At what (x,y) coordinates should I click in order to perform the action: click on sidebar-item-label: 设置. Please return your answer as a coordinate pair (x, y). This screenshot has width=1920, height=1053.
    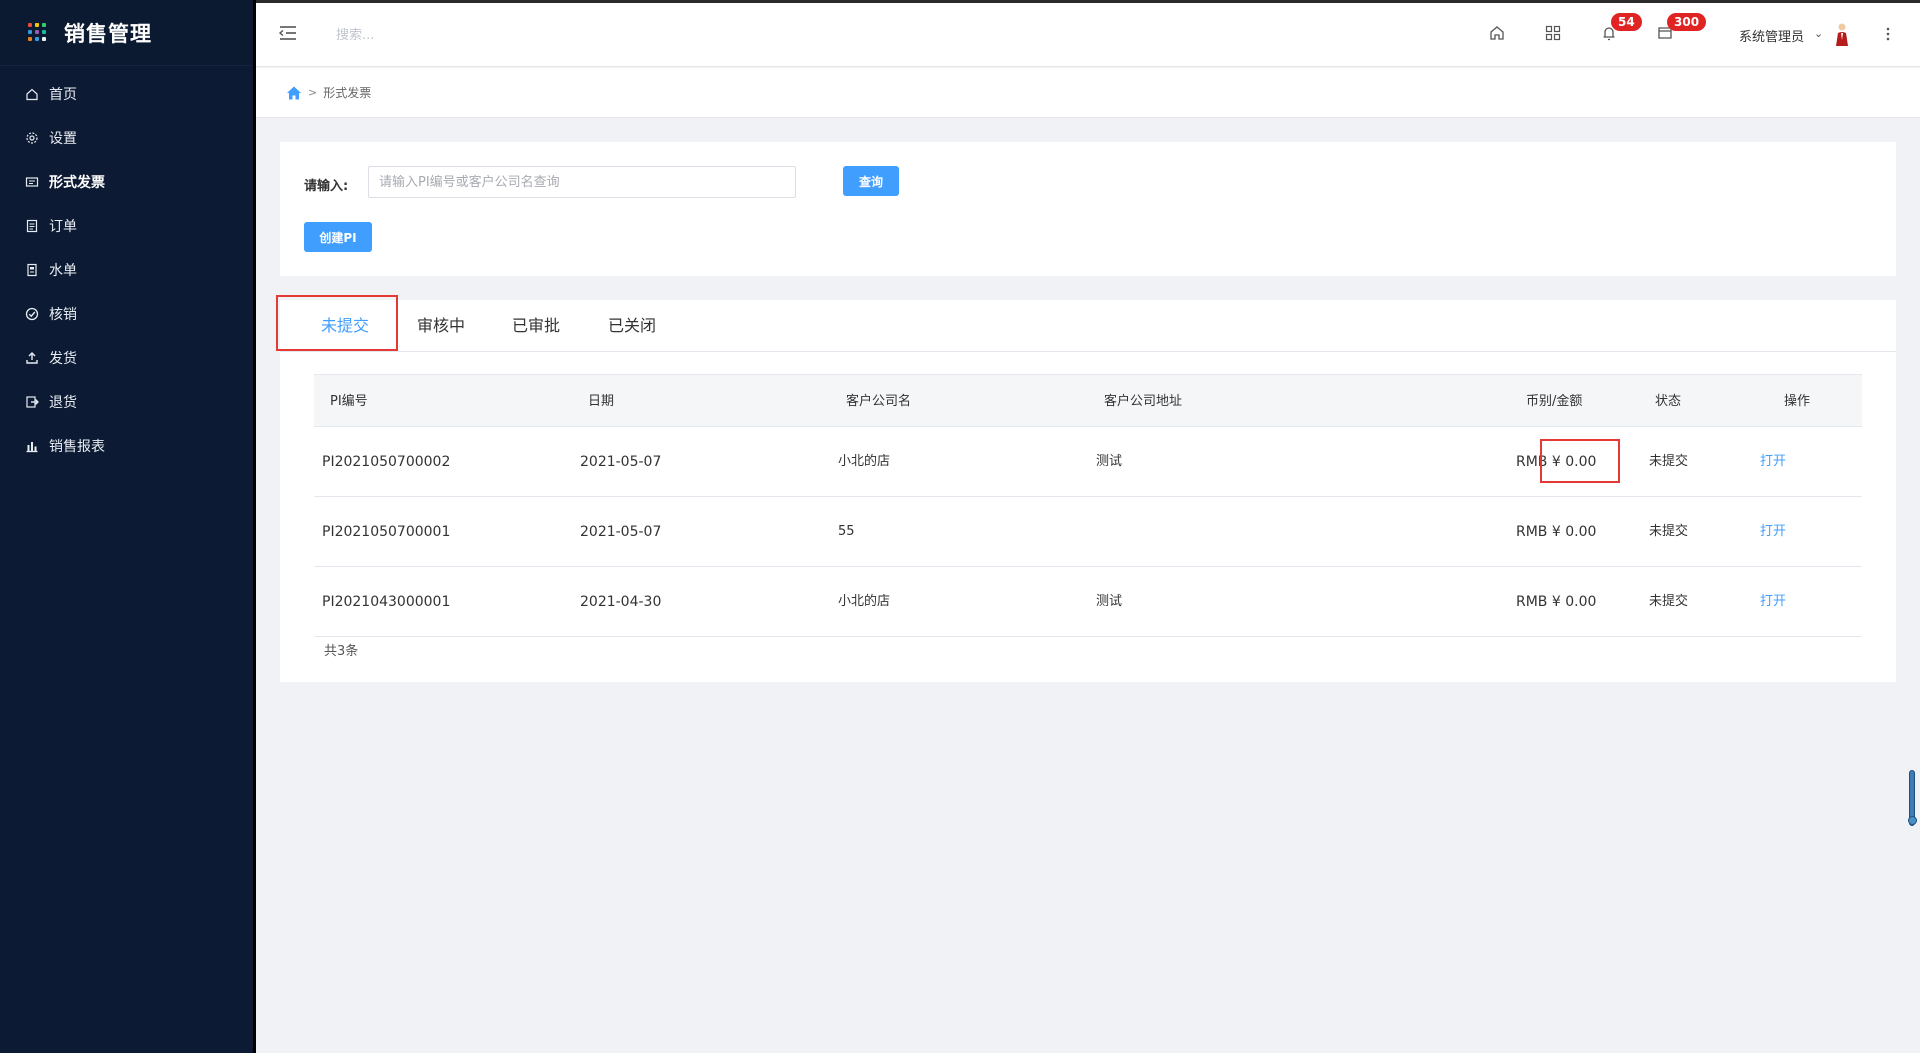
    Looking at the image, I should click on (63, 139).